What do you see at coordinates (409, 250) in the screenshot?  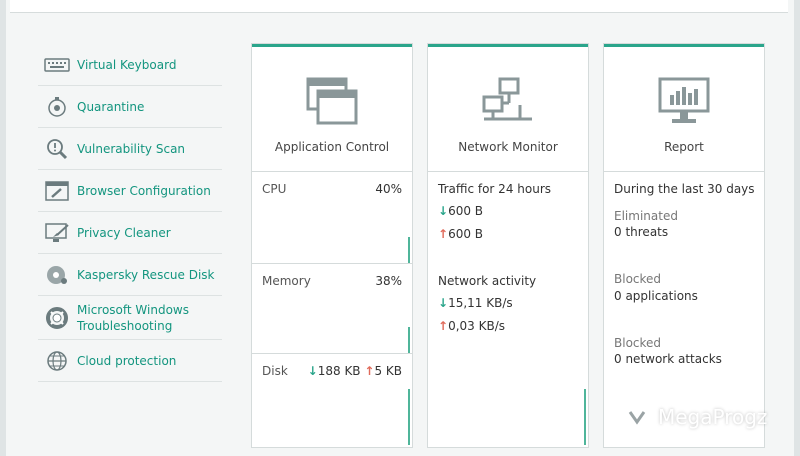 I see `cpu-graph` at bounding box center [409, 250].